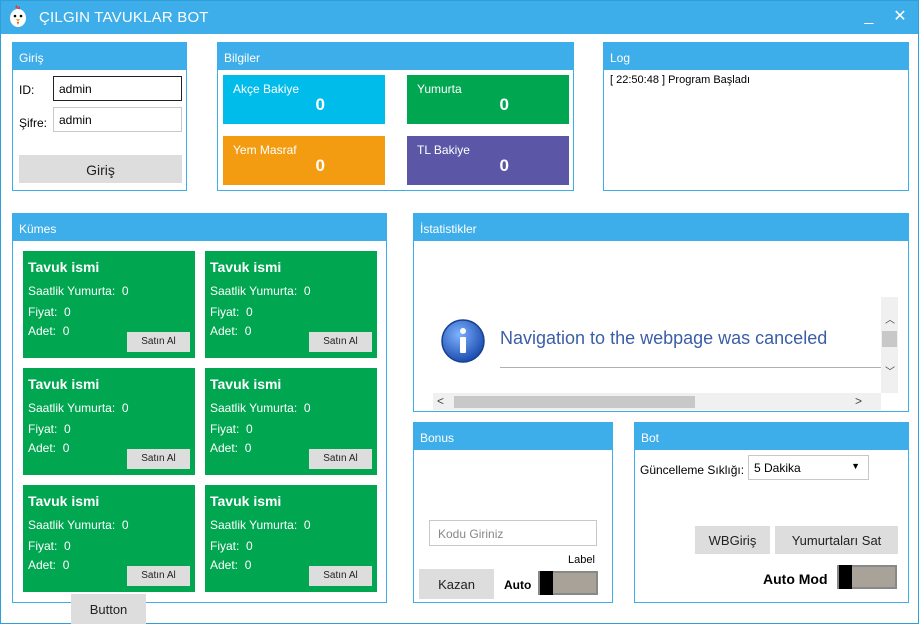 The height and width of the screenshot is (624, 919). Describe the element at coordinates (265, 150) in the screenshot. I see `tile-label: Yem Masraf` at that location.